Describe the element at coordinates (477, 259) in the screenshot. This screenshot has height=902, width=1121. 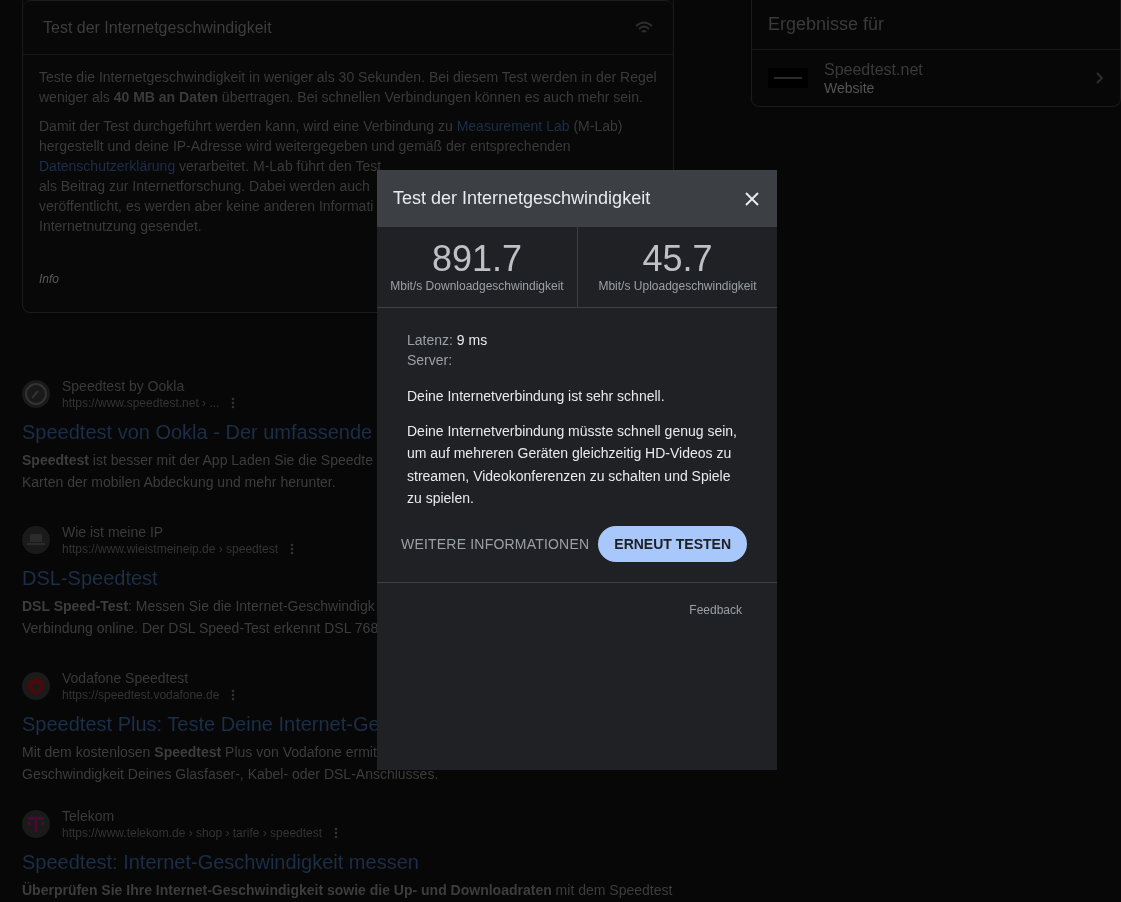
I see `speed-value: 891.7` at that location.